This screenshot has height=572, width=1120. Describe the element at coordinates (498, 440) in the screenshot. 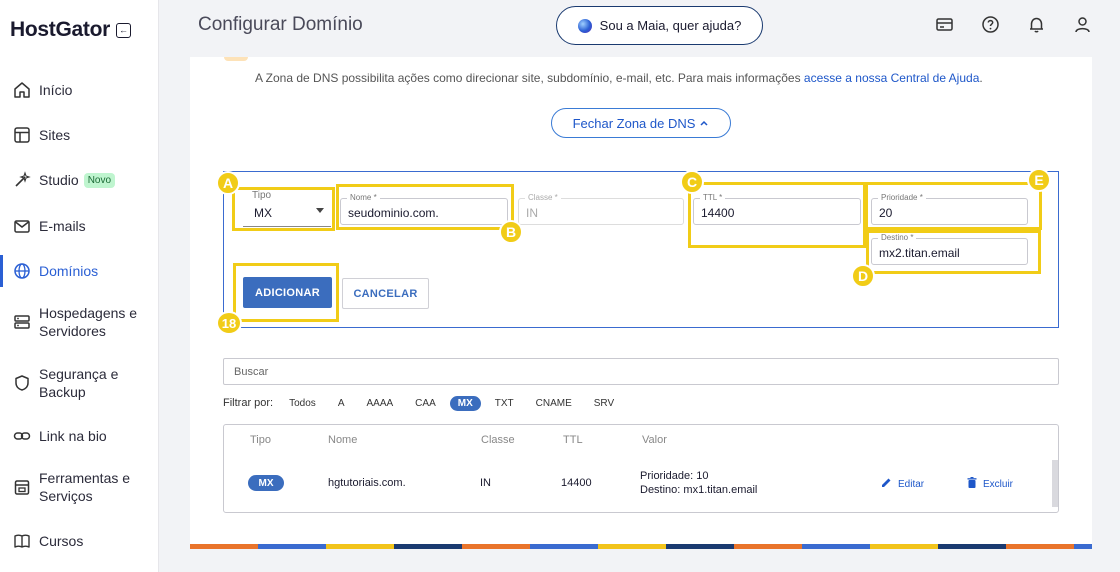

I see `column-header-classe: Classe` at that location.